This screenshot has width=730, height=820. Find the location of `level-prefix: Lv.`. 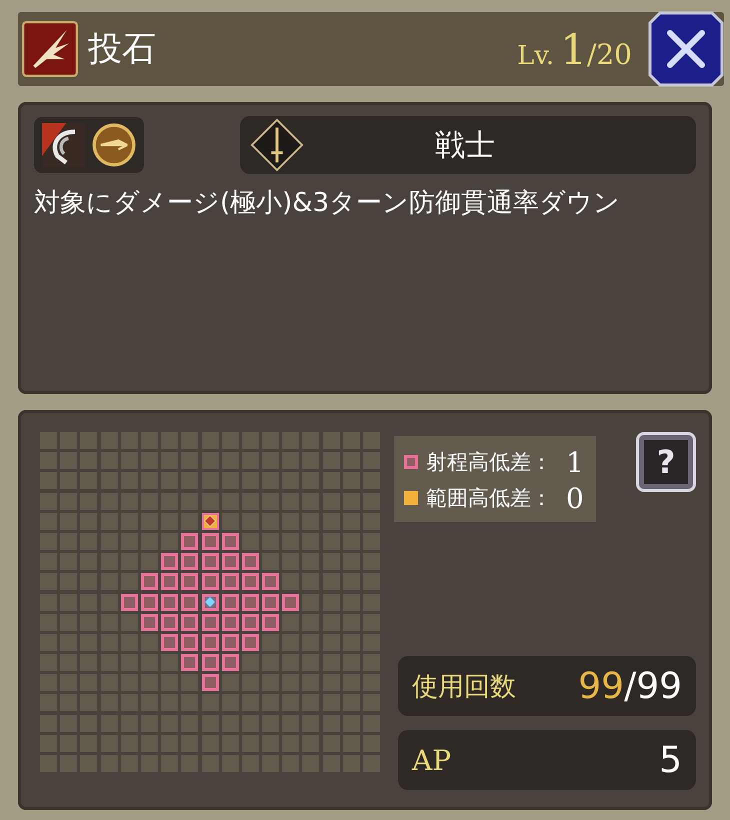

level-prefix: Lv. is located at coordinates (535, 55).